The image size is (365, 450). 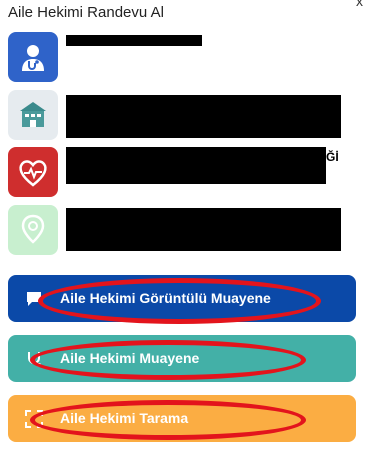 What do you see at coordinates (359, 4) in the screenshot?
I see `close-icon: x` at bounding box center [359, 4].